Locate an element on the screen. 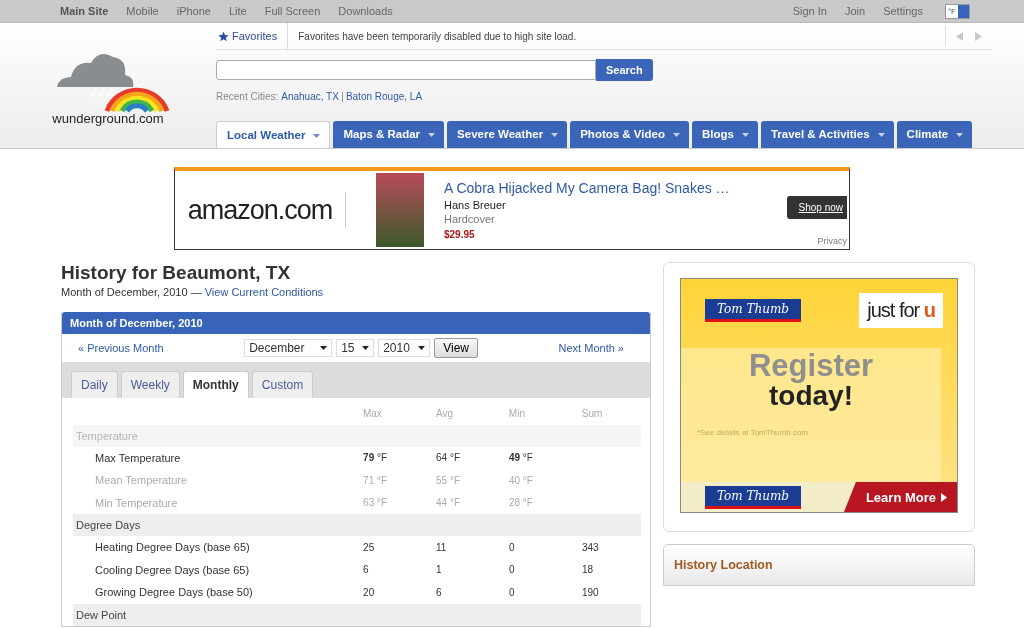  table-cell-text: 343 is located at coordinates (590, 547).